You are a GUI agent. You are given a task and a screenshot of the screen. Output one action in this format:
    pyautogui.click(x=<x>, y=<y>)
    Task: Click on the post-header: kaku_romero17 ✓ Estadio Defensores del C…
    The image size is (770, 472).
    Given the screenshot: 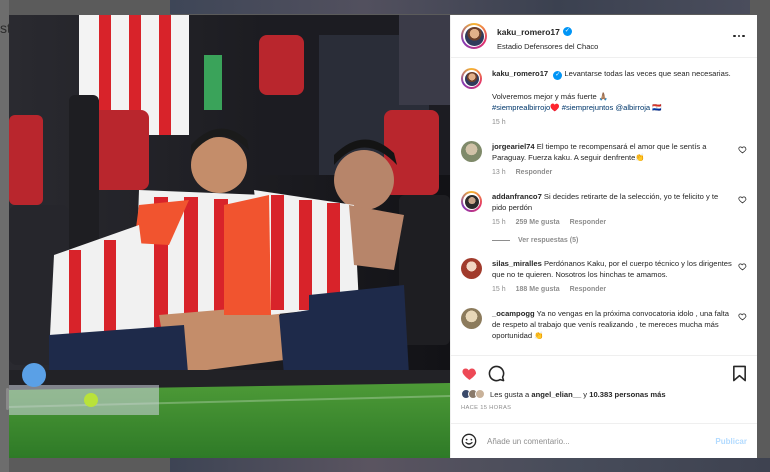 What is the action you would take?
    pyautogui.click(x=604, y=36)
    